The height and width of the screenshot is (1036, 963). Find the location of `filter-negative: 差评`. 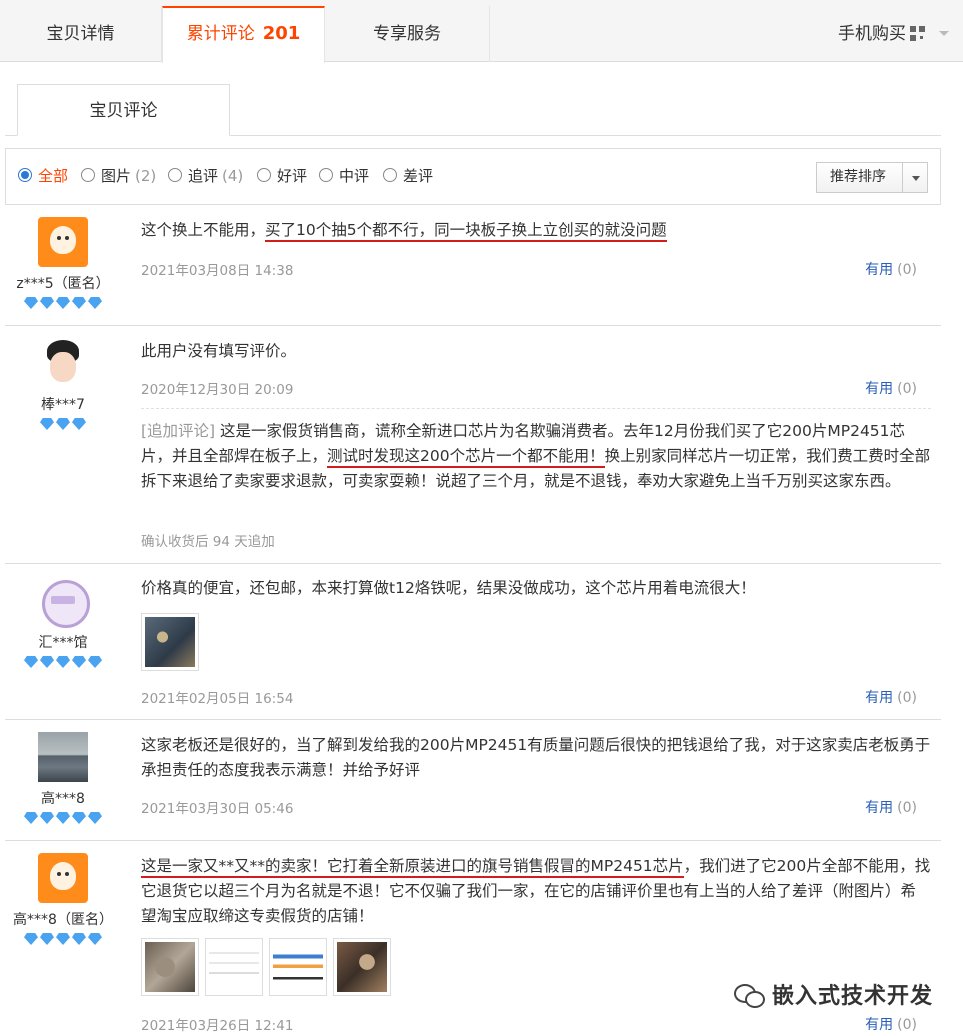

filter-negative: 差评 is located at coordinates (408, 176).